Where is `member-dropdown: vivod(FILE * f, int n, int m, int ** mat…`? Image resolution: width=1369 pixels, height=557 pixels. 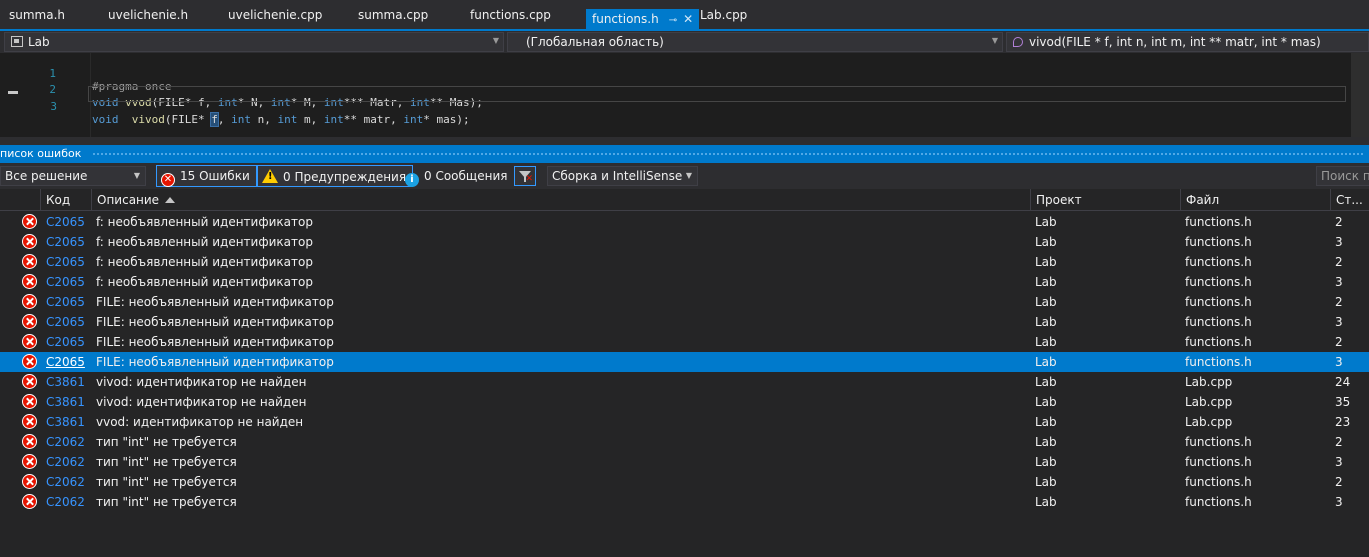 member-dropdown: vivod(FILE * f, int n, int m, int ** mat… is located at coordinates (1187, 42).